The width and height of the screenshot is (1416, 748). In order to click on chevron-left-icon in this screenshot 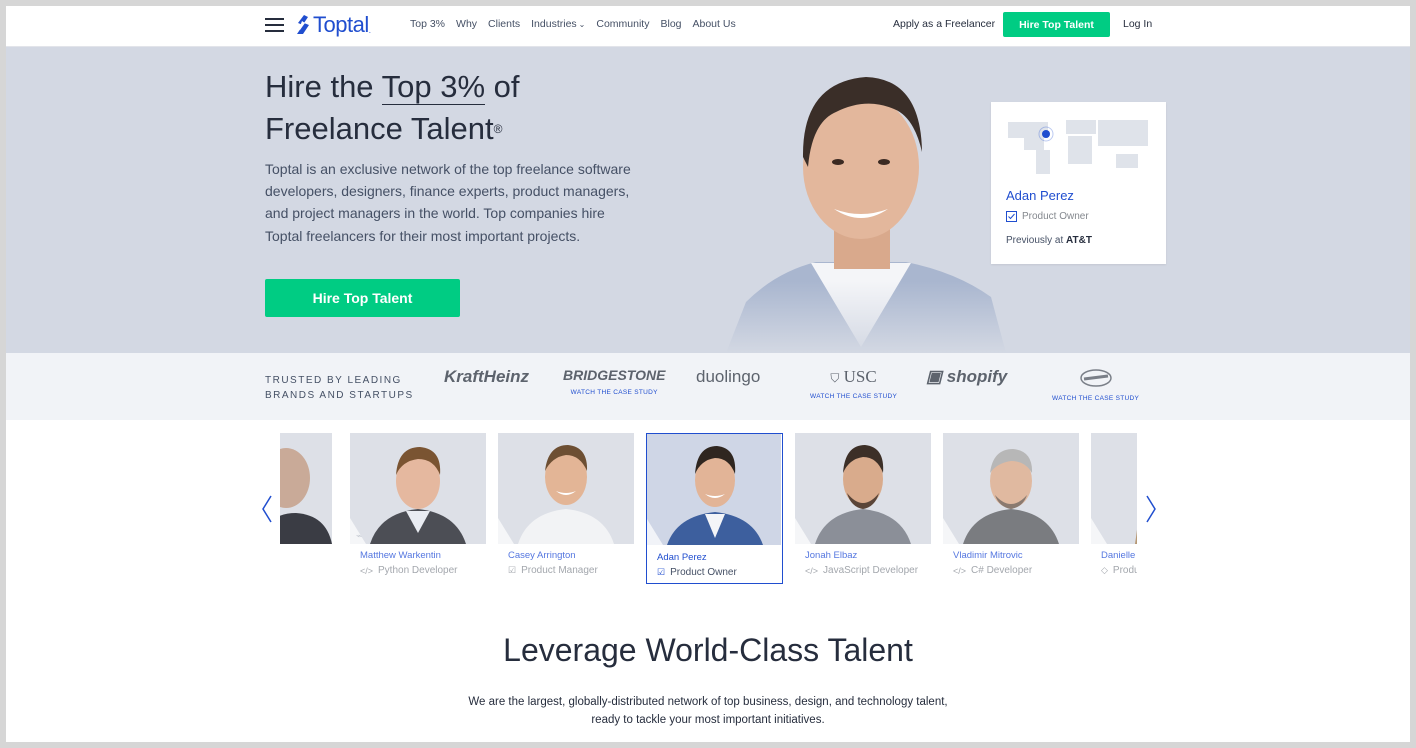, I will do `click(267, 509)`.